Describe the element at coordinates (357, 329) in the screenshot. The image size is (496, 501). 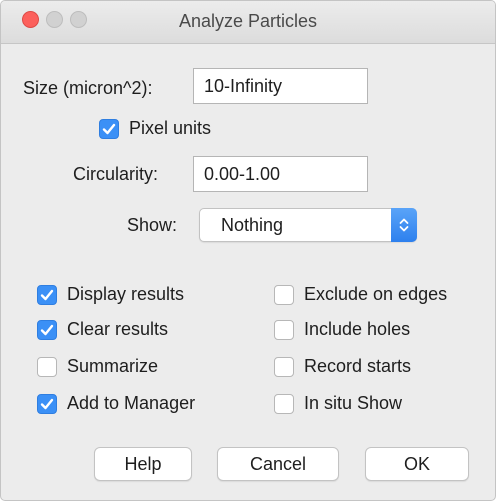
I see `include-holes-label: Include holes` at that location.